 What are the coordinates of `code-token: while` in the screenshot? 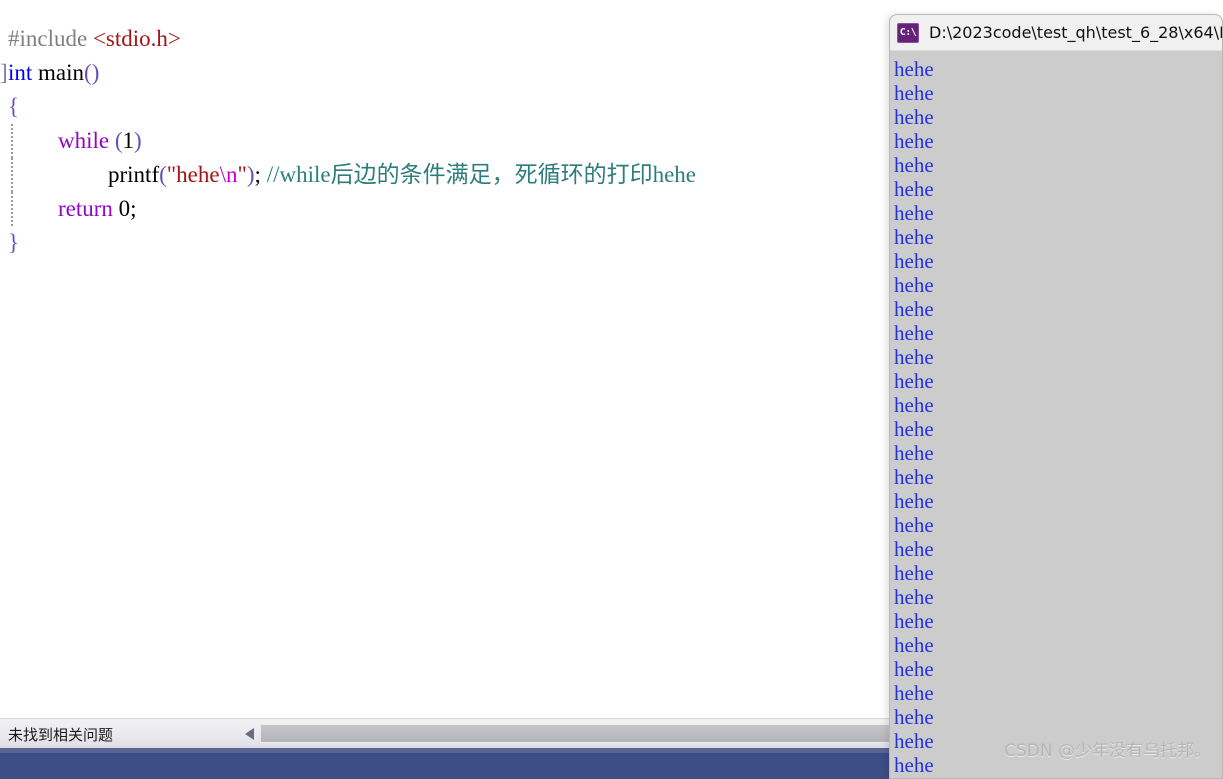 It's located at (84, 140).